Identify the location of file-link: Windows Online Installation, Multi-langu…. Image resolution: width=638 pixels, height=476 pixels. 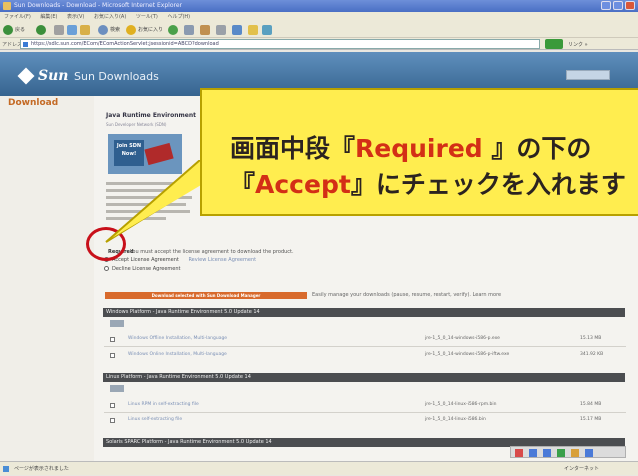
(177, 354).